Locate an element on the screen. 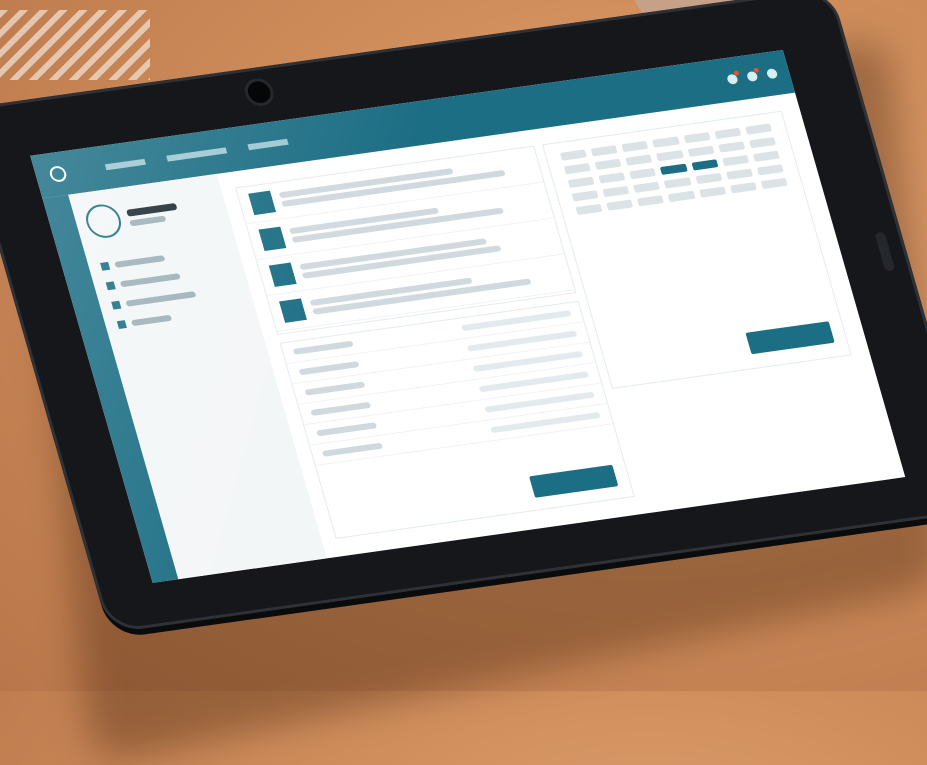 This screenshot has height=765, width=927. message-icon is located at coordinates (752, 76).